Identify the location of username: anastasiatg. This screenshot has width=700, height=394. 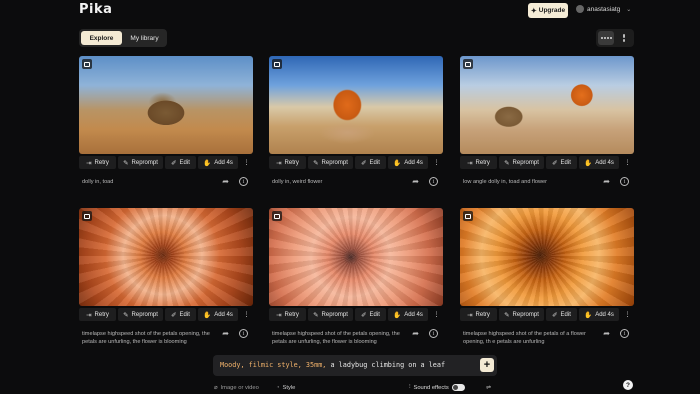
(604, 9).